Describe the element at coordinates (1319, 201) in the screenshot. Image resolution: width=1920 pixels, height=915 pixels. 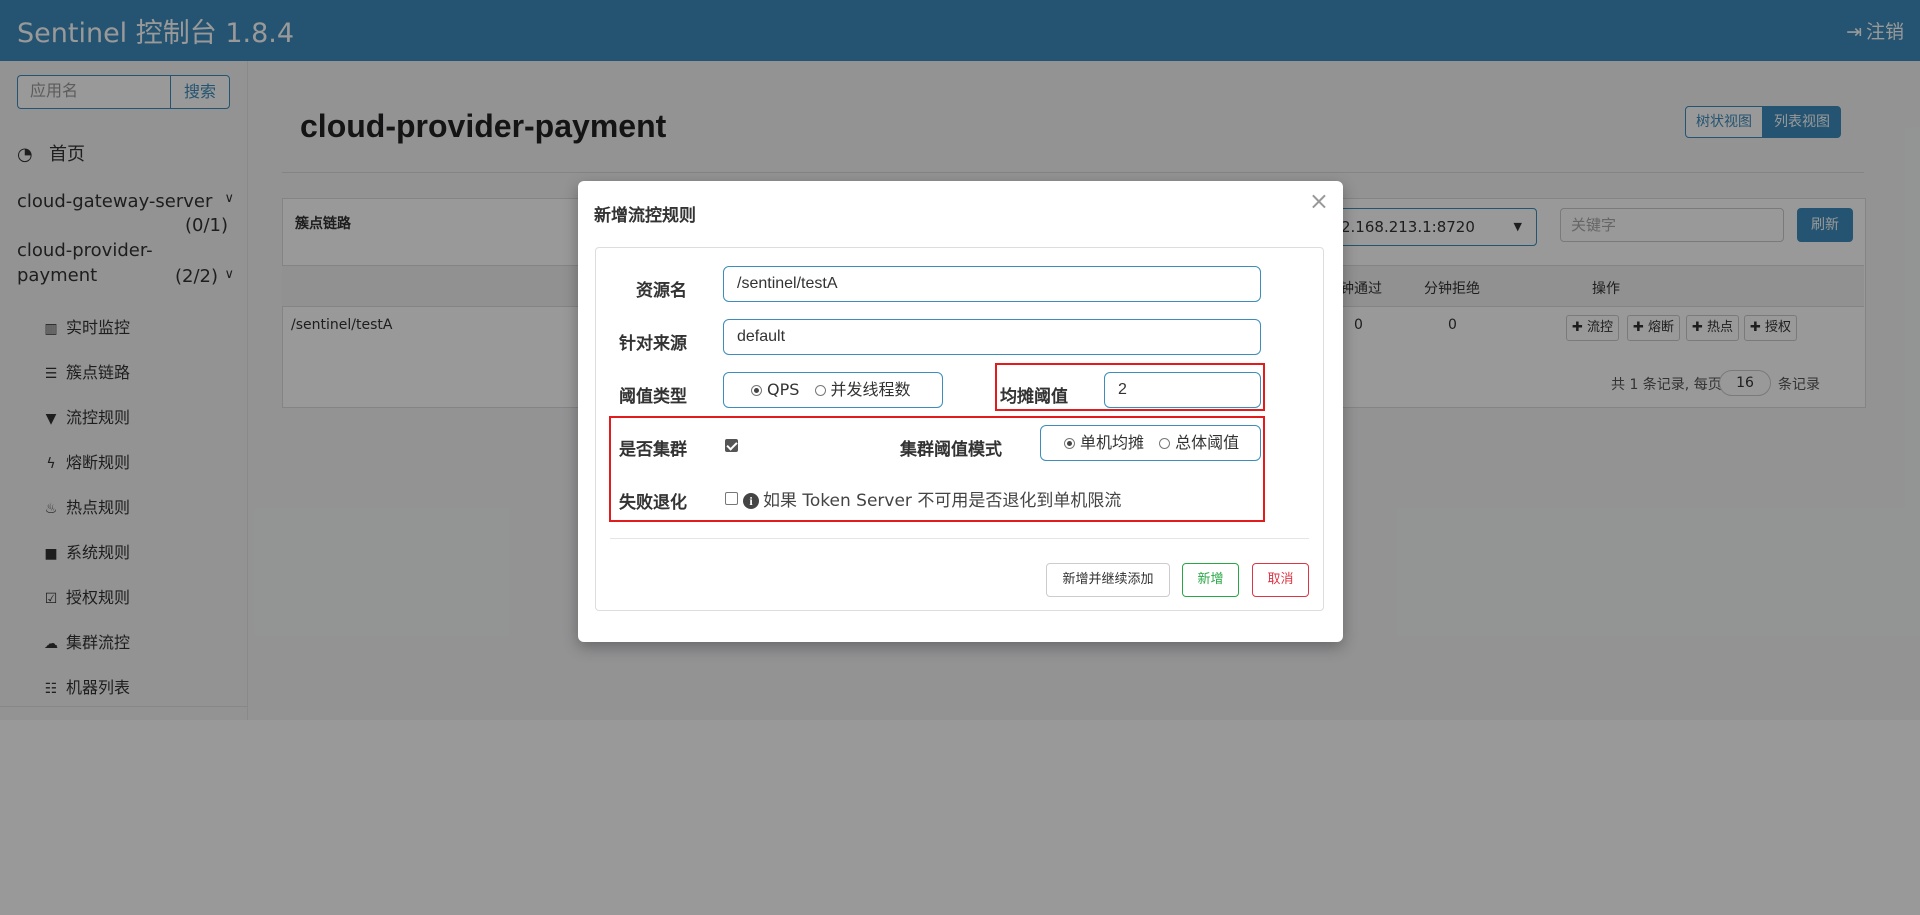
I see `close-icon: ×` at that location.